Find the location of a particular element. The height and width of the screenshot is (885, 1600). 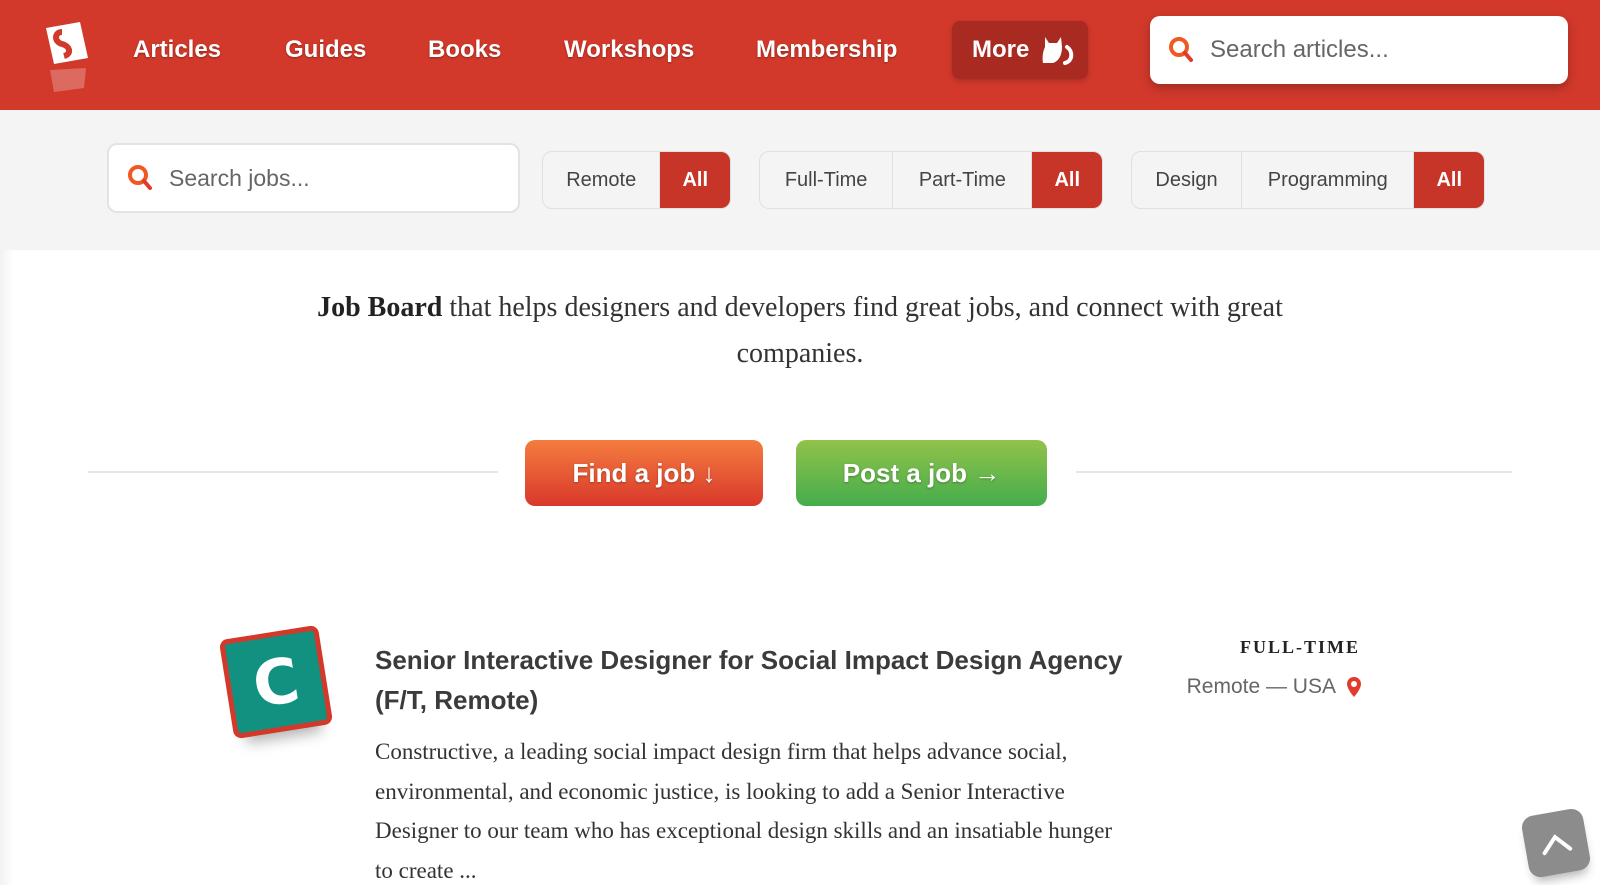

nav-articles: Articles is located at coordinates (177, 50).